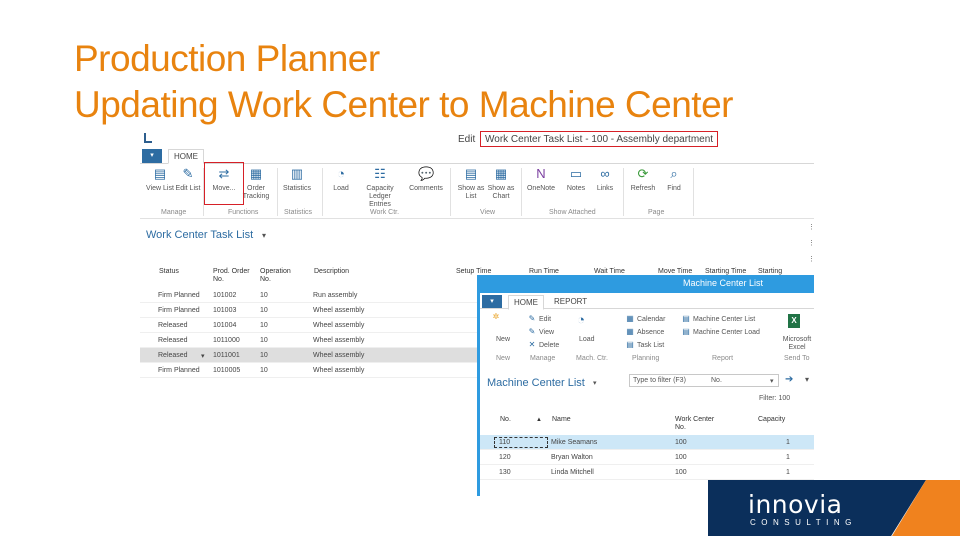  I want to click on new-icon: ✲, so click(496, 316).